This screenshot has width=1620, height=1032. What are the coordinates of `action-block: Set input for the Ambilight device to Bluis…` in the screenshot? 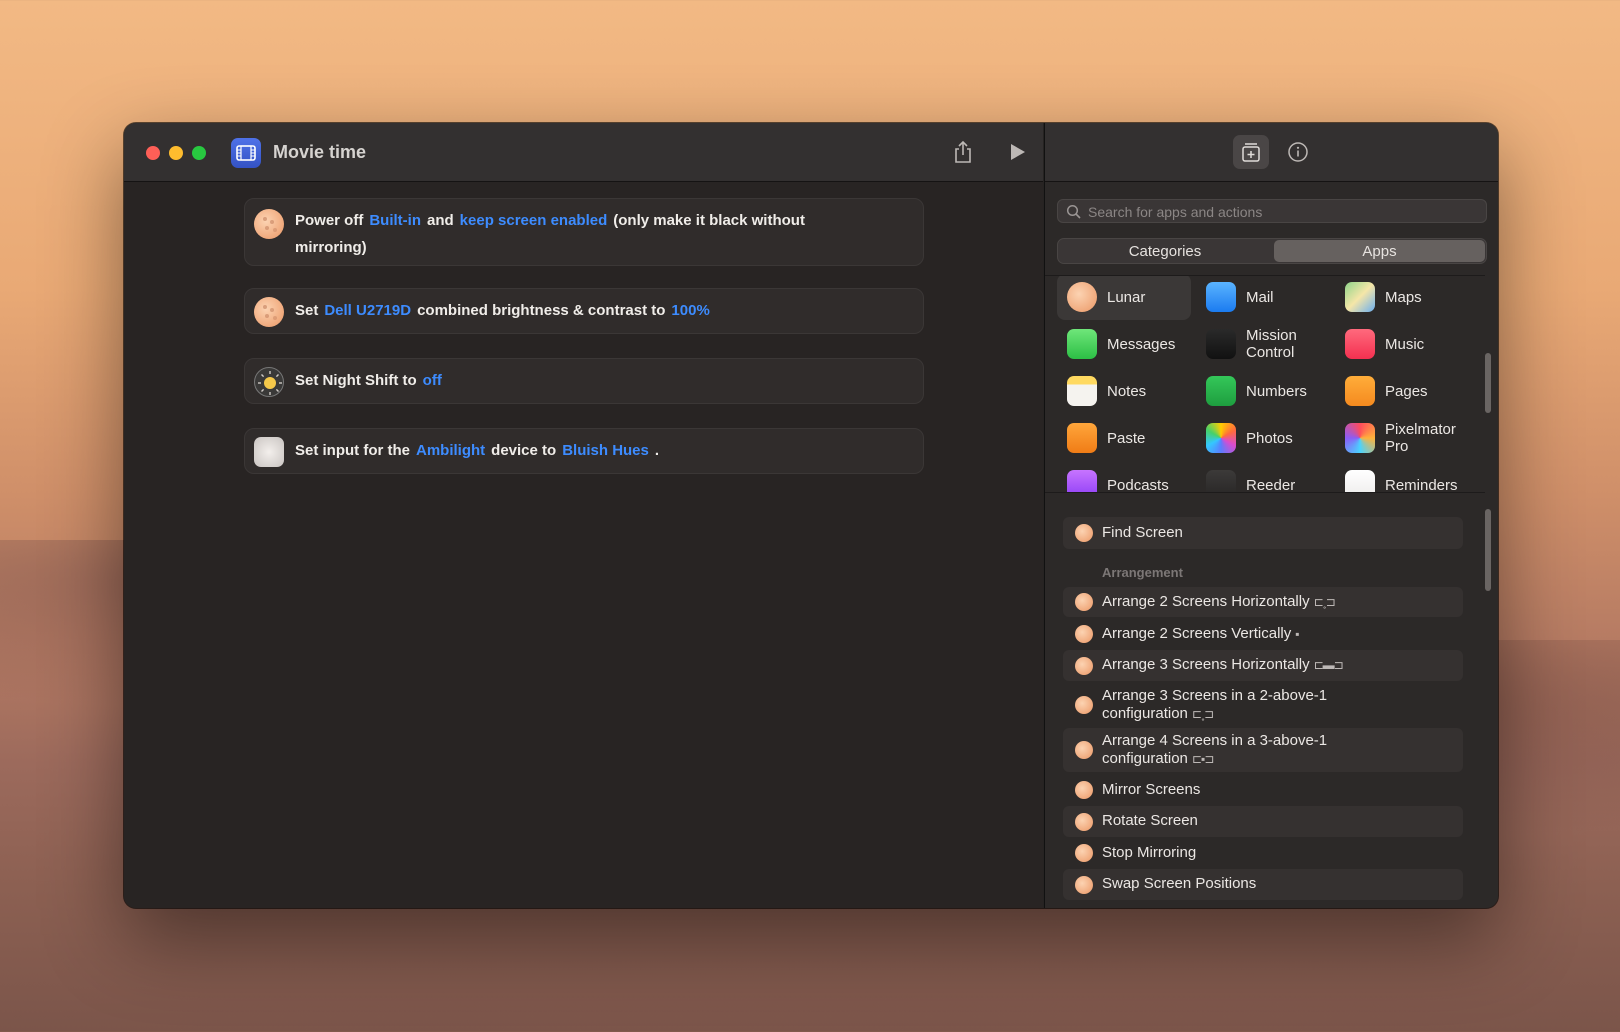 It's located at (584, 451).